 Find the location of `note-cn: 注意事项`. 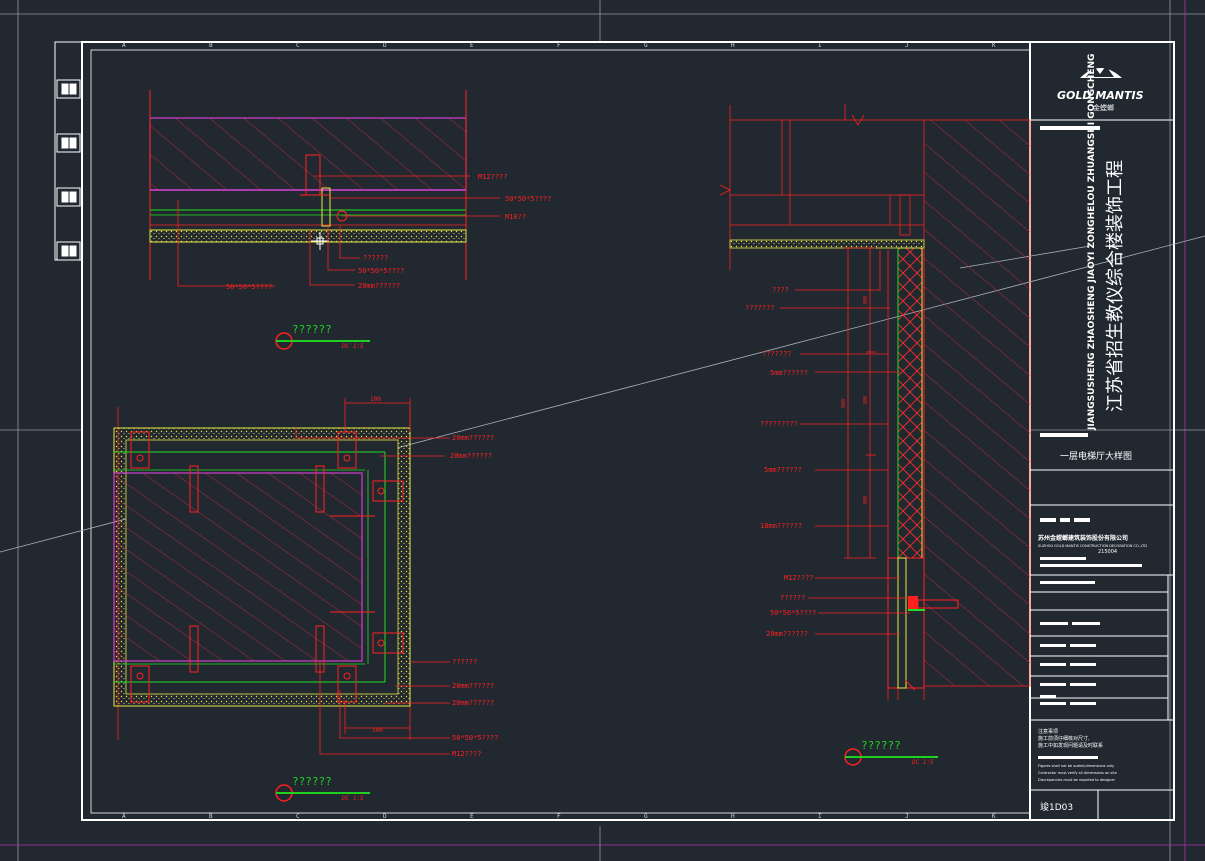

note-cn: 注意事项 is located at coordinates (1048, 731).